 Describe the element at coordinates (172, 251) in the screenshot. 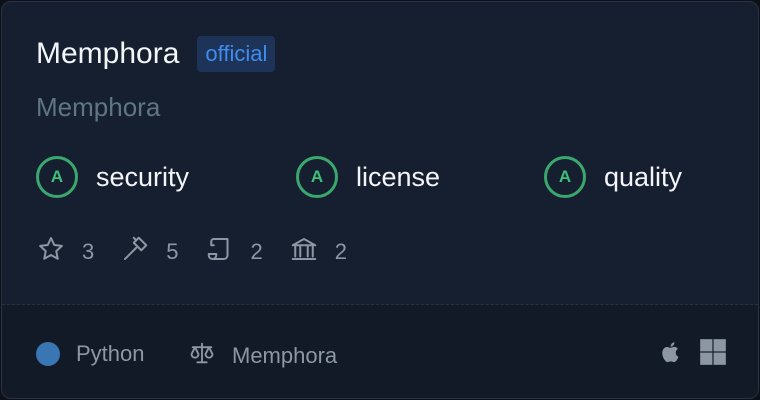

I see `stat-value: 5` at that location.